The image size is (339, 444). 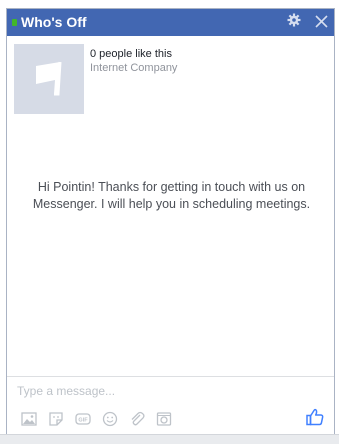 What do you see at coordinates (170, 22) in the screenshot?
I see `chat-header: Who's Off` at bounding box center [170, 22].